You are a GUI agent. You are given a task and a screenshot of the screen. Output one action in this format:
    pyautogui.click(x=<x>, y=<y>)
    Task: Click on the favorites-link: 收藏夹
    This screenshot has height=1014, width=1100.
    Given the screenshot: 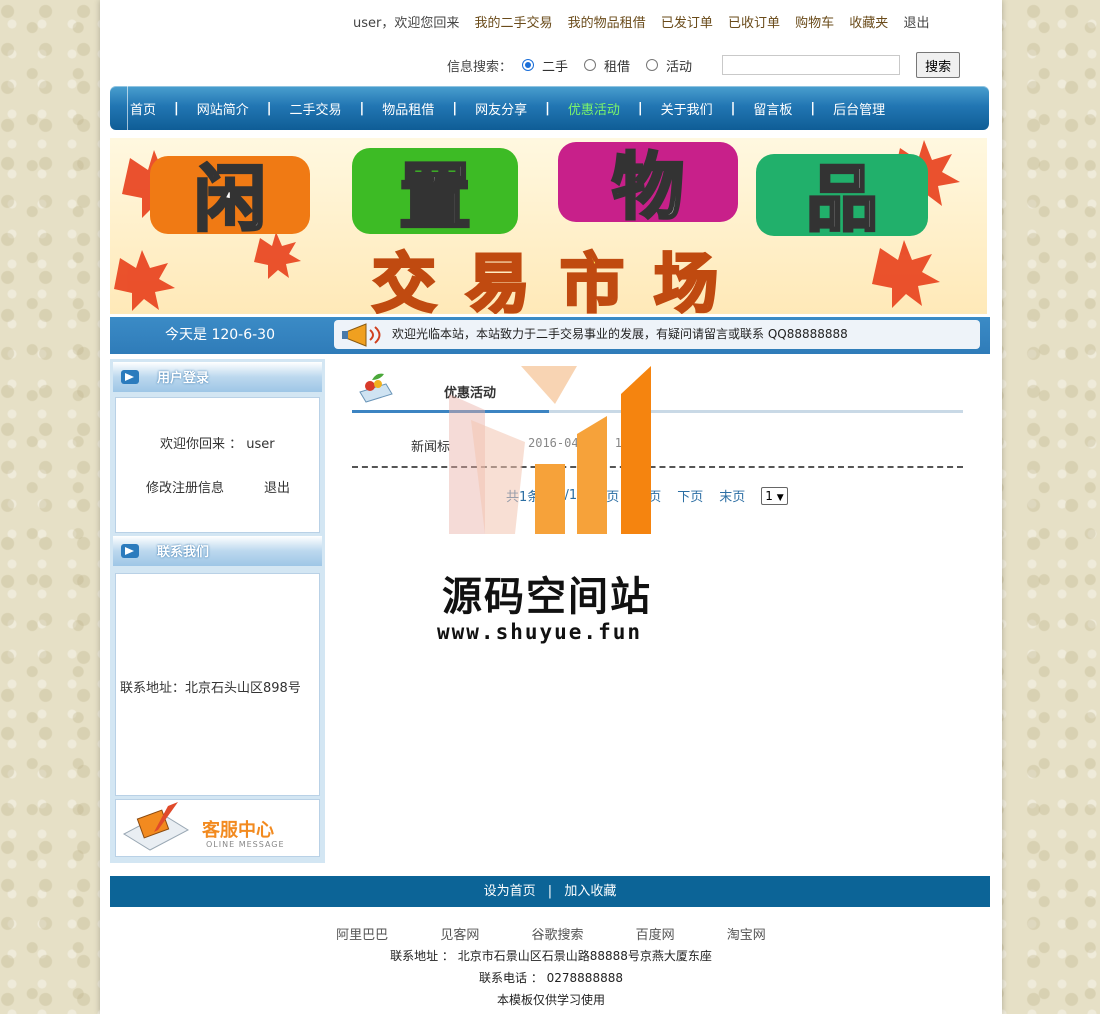 What is the action you would take?
    pyautogui.click(x=868, y=23)
    